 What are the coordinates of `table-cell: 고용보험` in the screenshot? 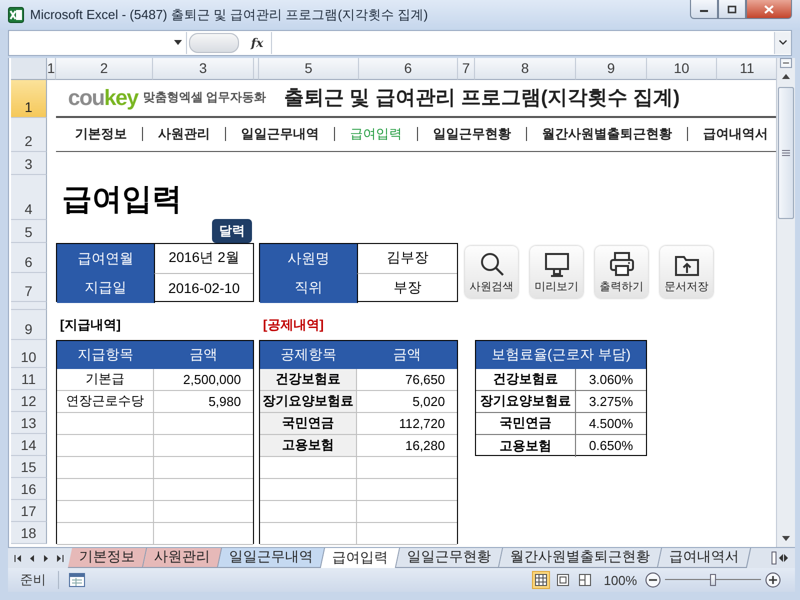 It's located at (526, 445).